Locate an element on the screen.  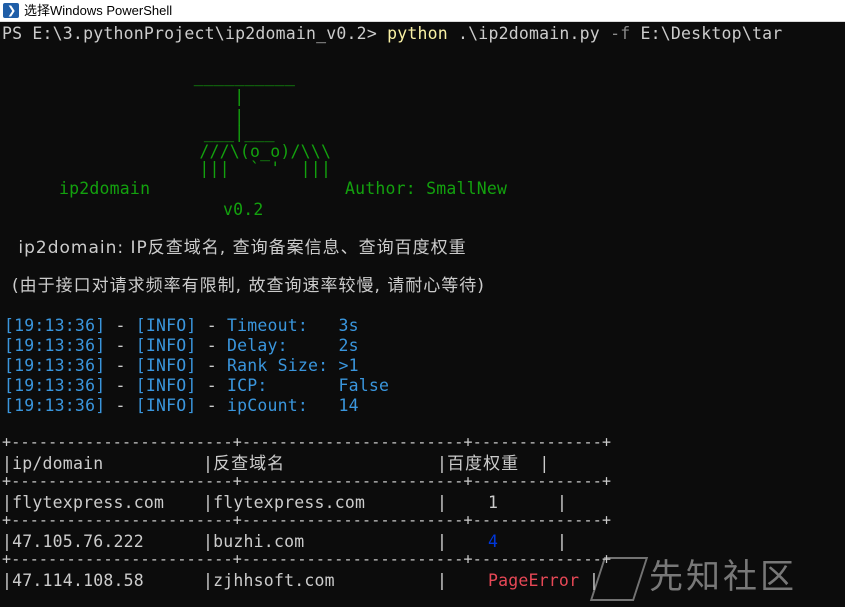
log-line: [19:13:36] - [INFO] - Timeout: 3s is located at coordinates (181, 326).